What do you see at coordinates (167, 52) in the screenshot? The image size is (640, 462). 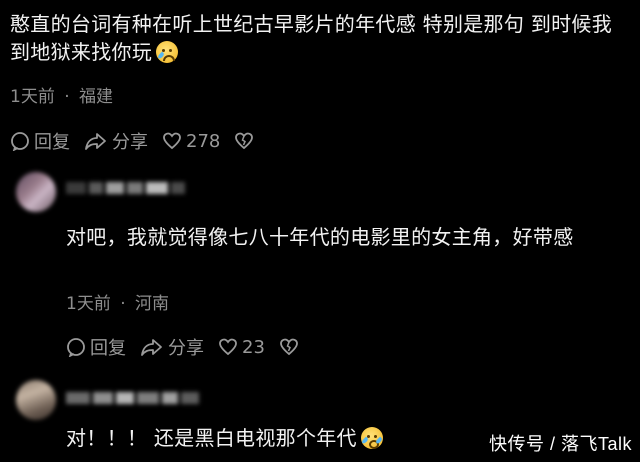 I see `crying-face-icon` at bounding box center [167, 52].